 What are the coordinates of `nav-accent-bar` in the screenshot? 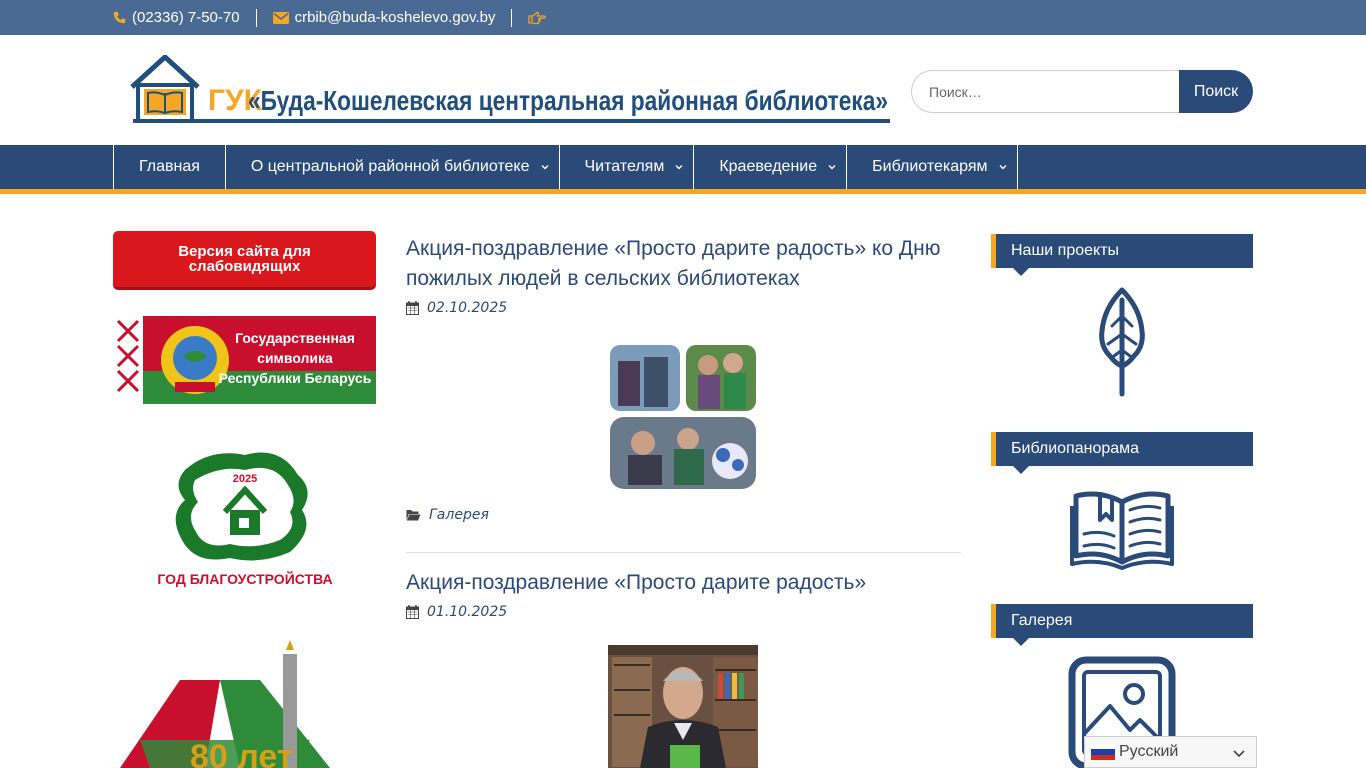 It's located at (683, 191).